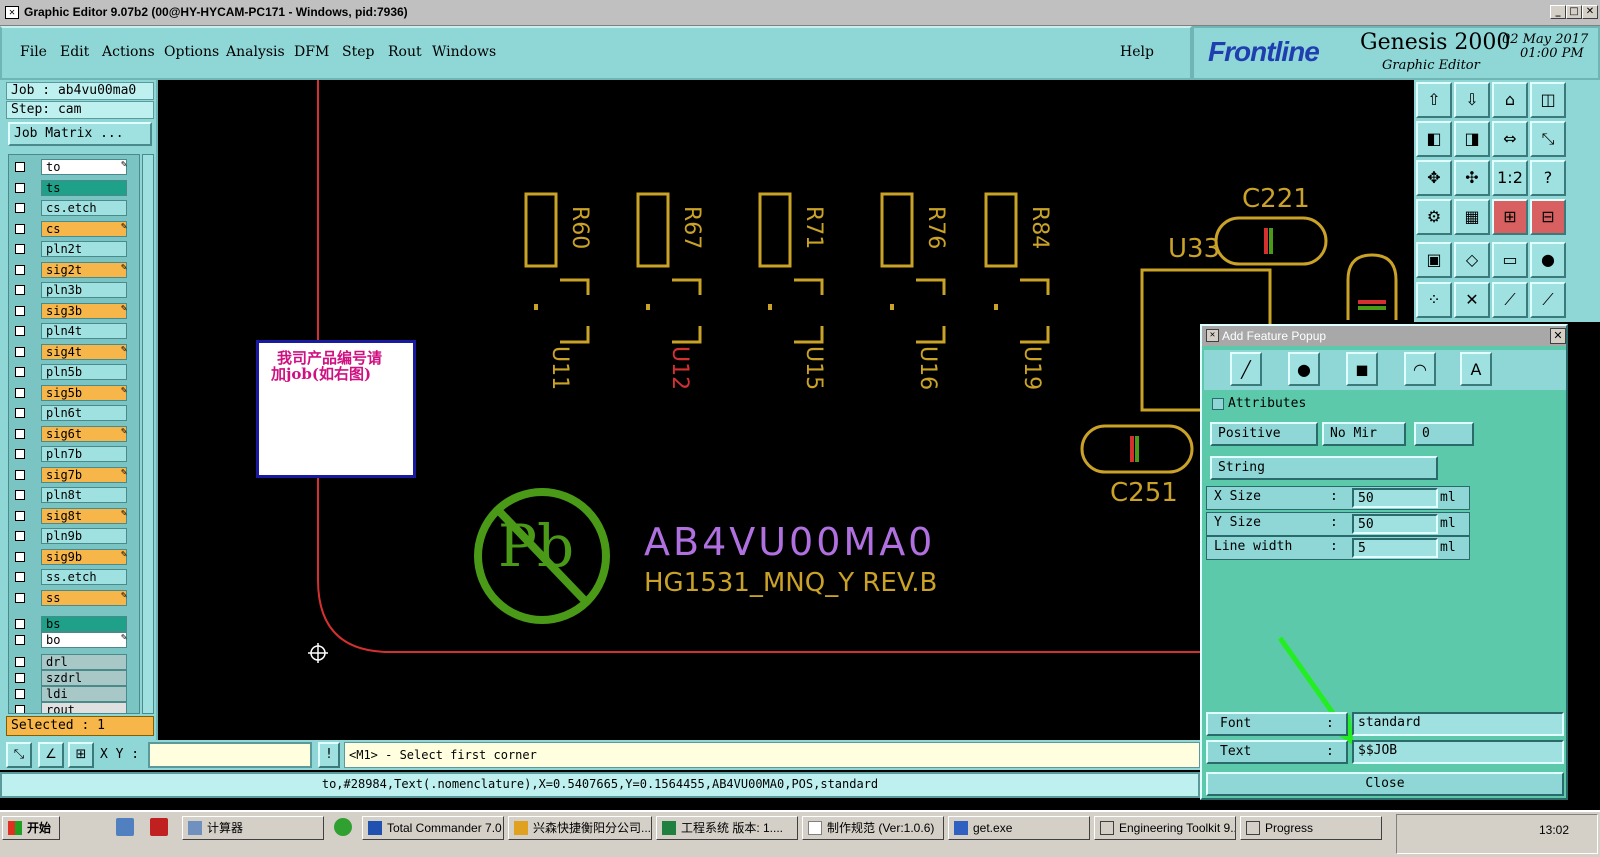  What do you see at coordinates (1218, 404) in the screenshot?
I see `attributes-checkbox` at bounding box center [1218, 404].